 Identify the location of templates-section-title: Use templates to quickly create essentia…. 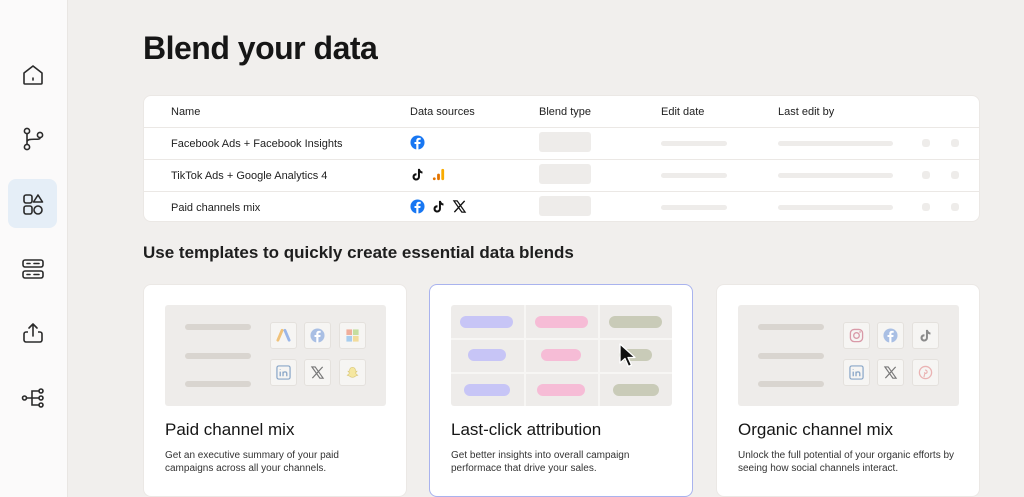
(358, 252).